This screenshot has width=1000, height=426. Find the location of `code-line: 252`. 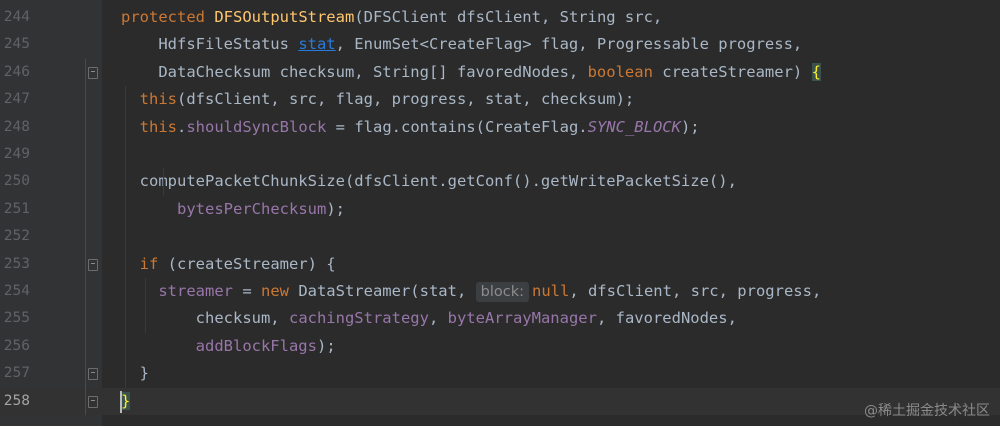

code-line: 252 is located at coordinates (500, 236).